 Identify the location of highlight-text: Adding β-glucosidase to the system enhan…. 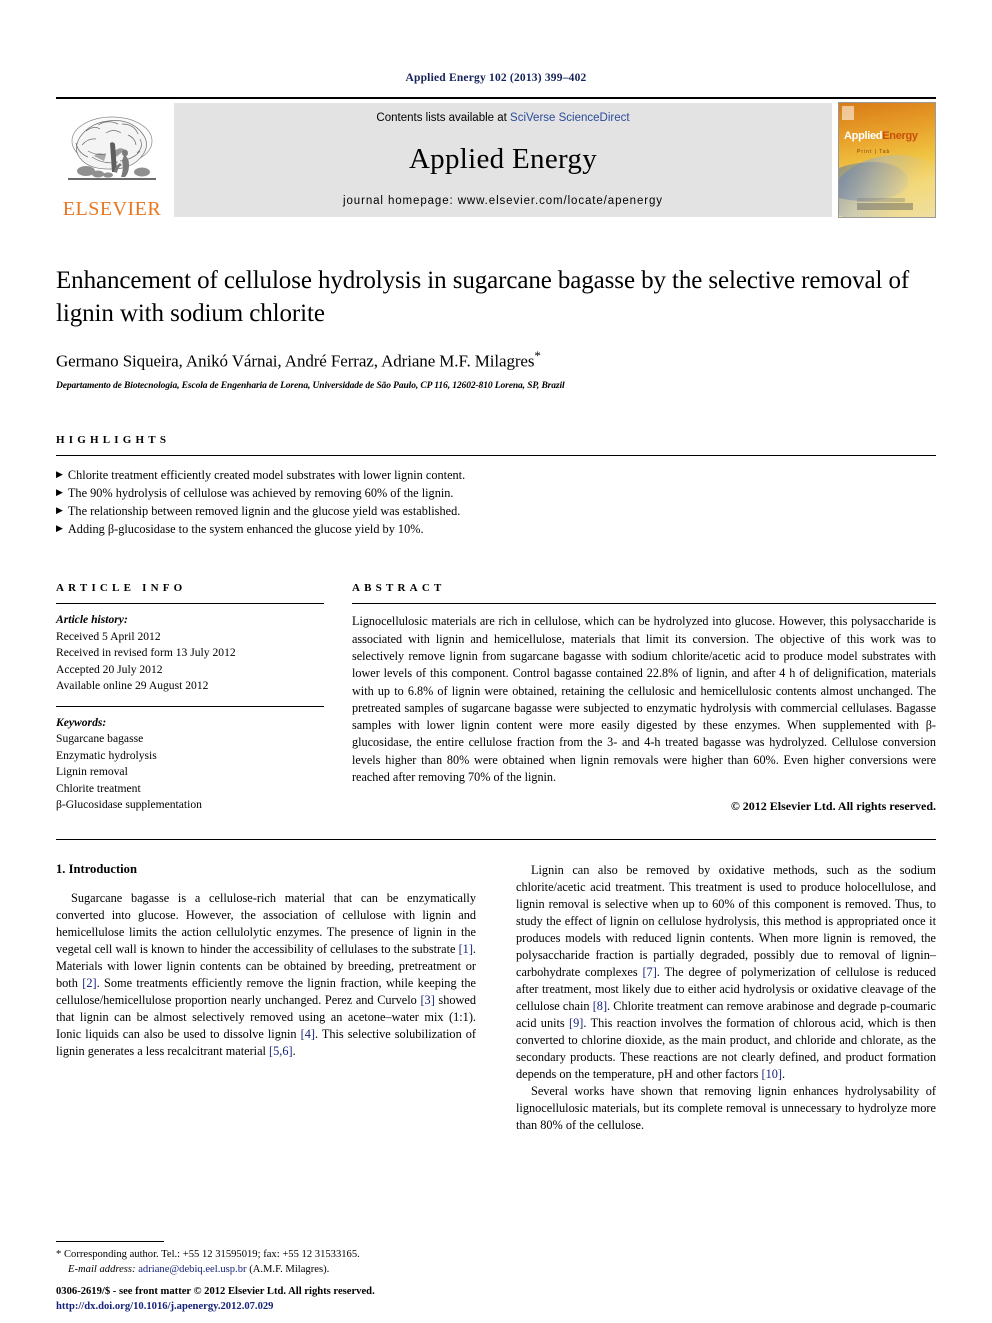
(245, 528).